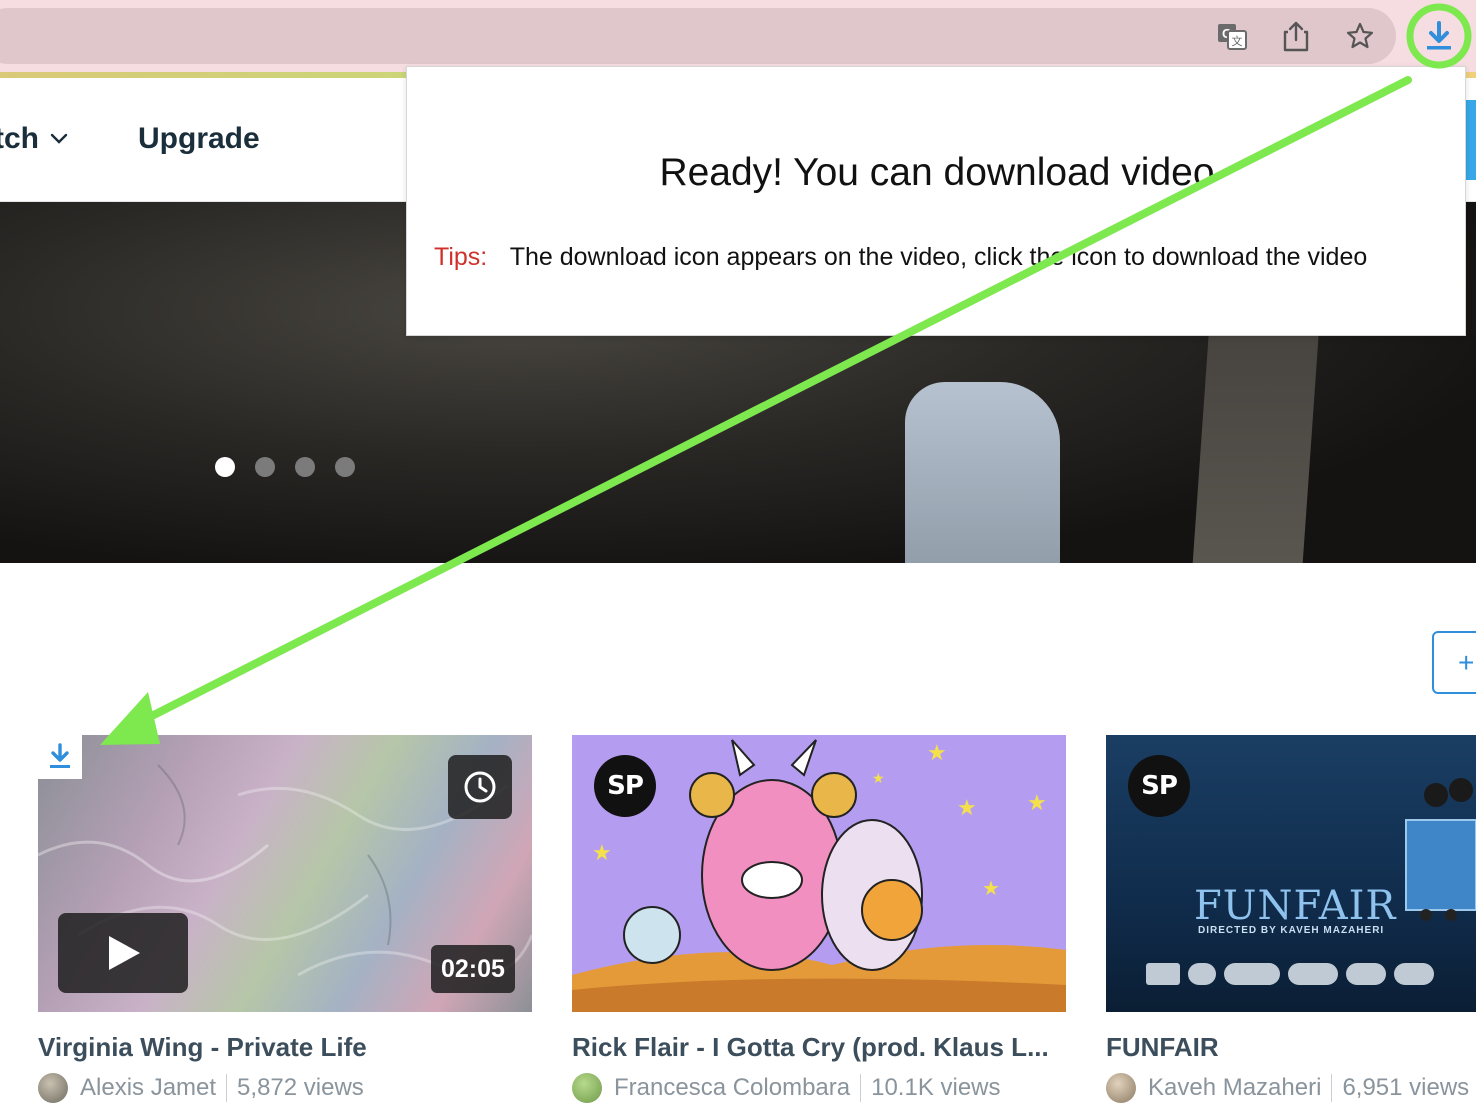 This screenshot has height=1106, width=1476. What do you see at coordinates (1162, 1047) in the screenshot?
I see `video-title: FUNFAIR` at bounding box center [1162, 1047].